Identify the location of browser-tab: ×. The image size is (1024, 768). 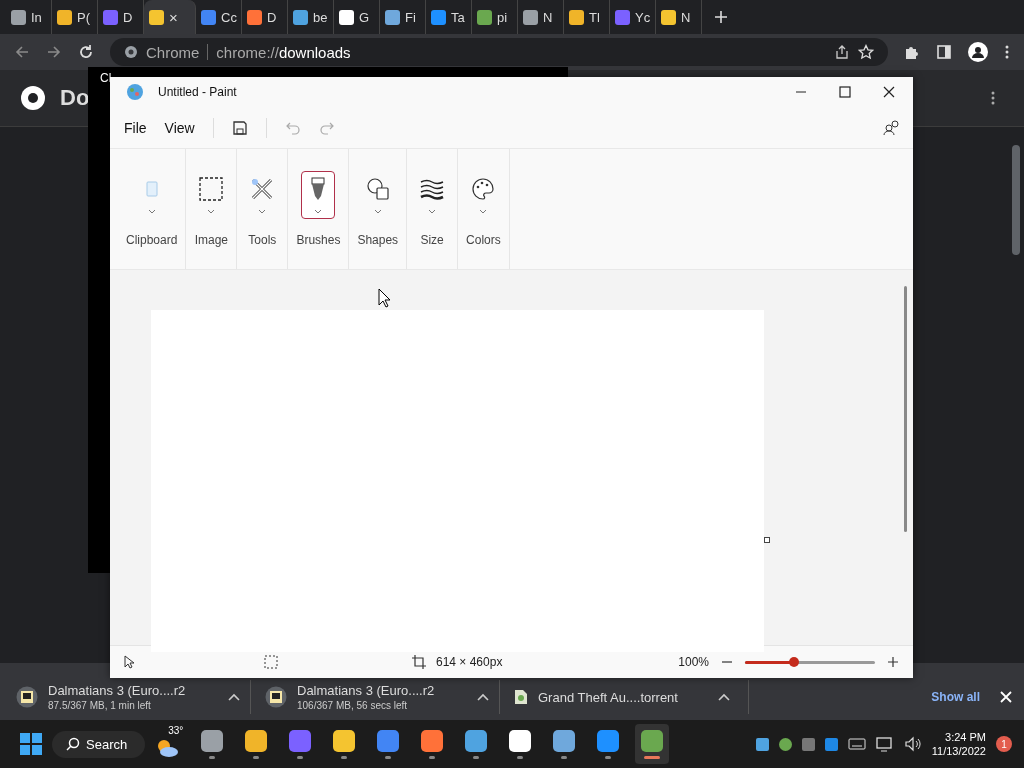
(170, 17).